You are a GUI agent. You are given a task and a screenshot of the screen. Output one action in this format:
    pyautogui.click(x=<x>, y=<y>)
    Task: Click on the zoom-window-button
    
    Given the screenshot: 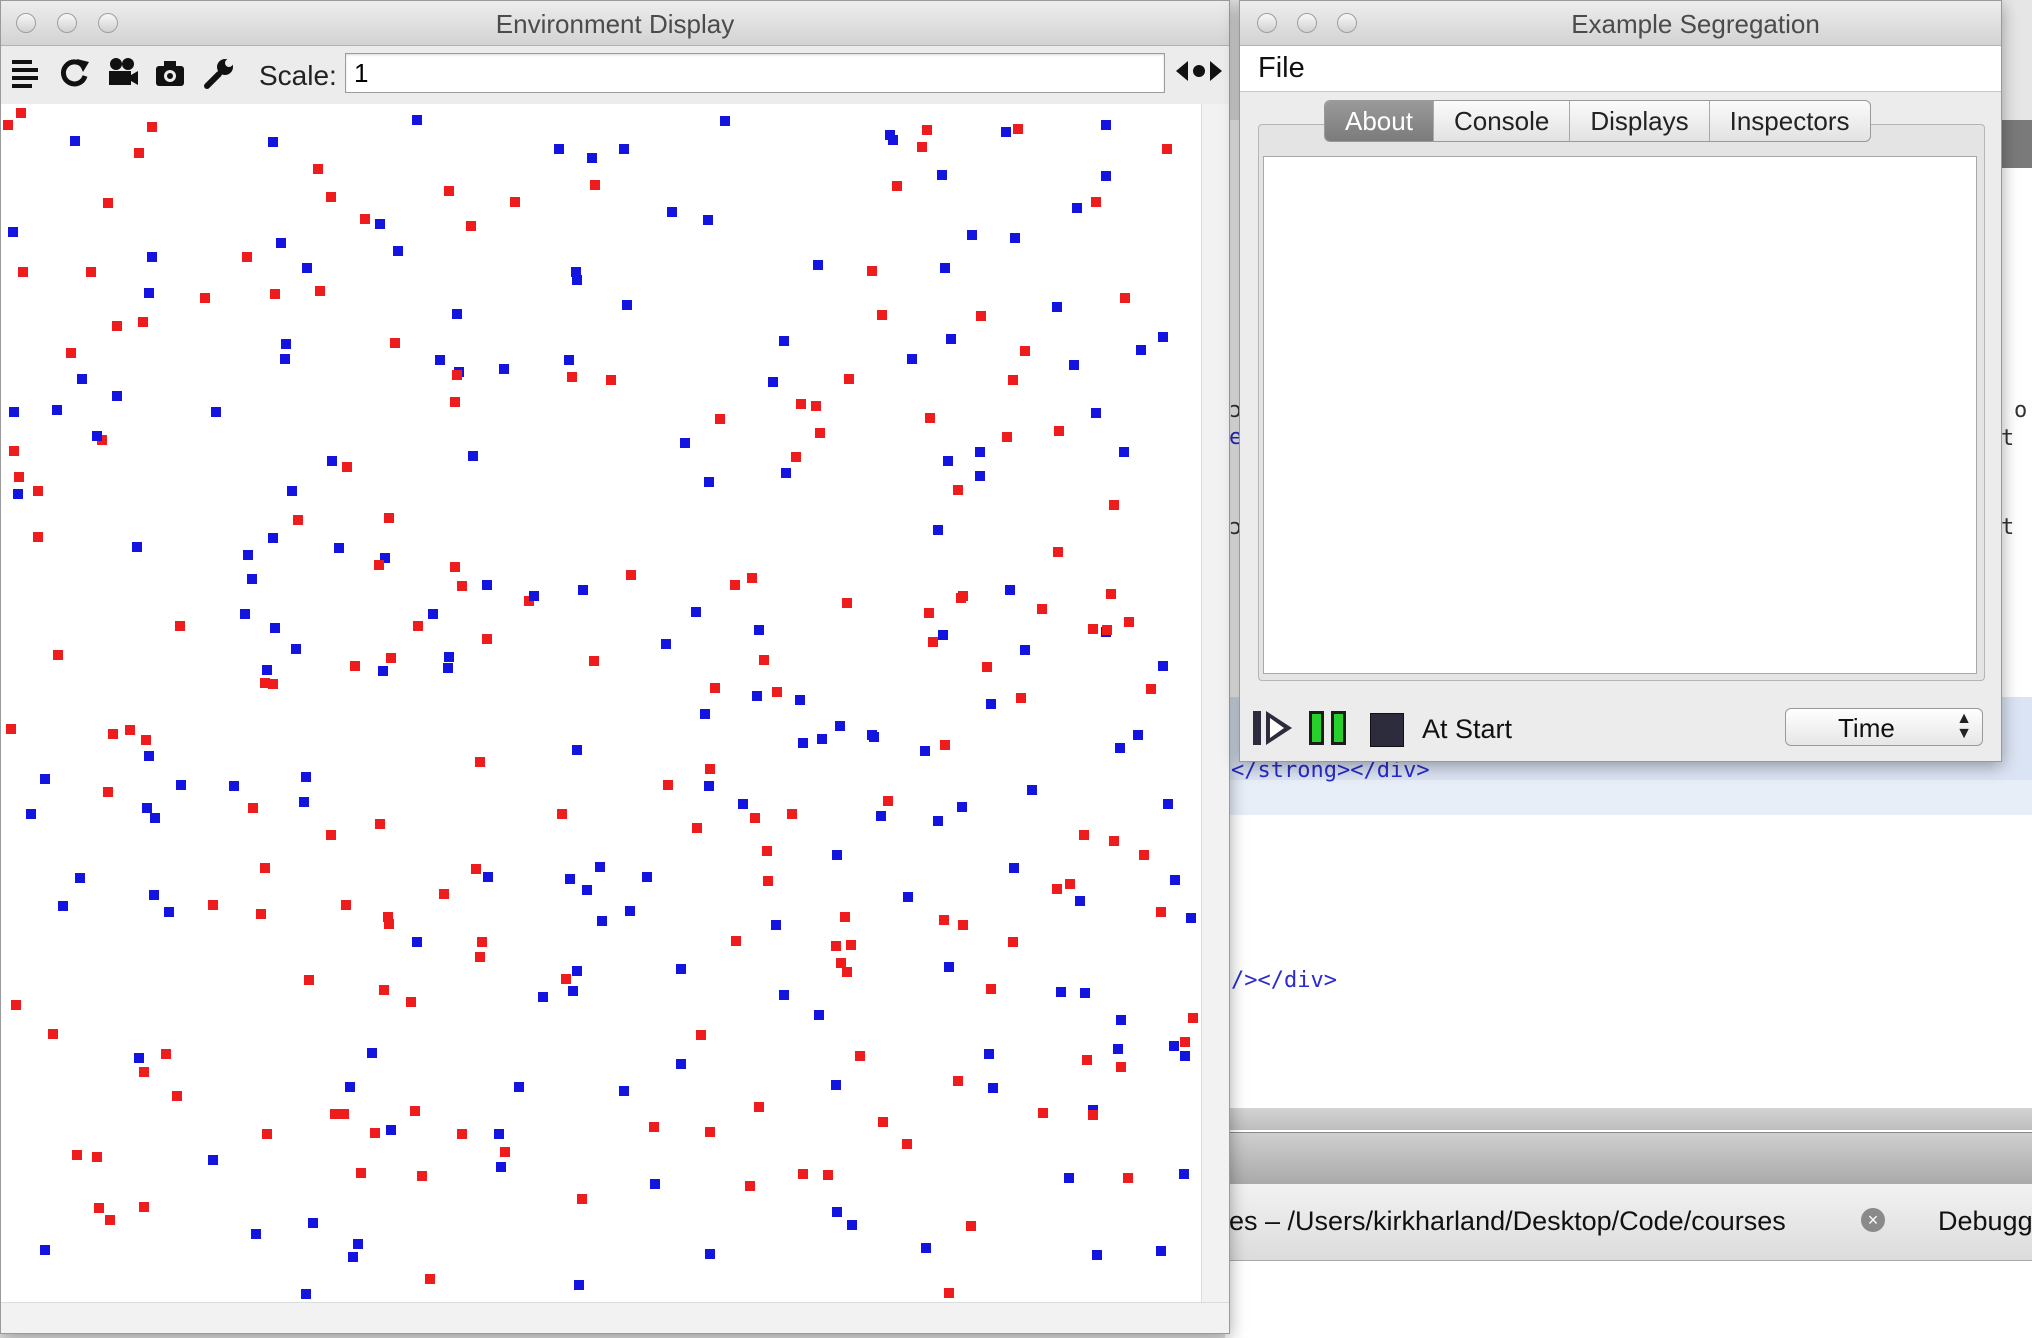 What is the action you would take?
    pyautogui.click(x=1347, y=23)
    